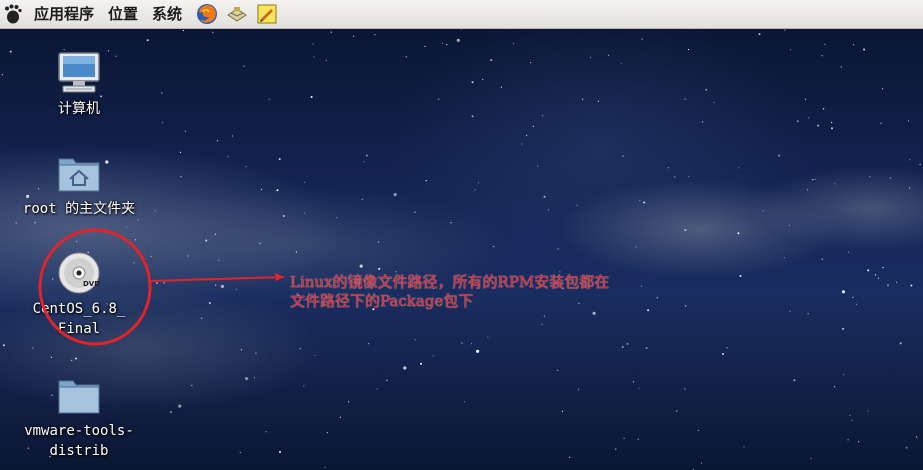 Image resolution: width=923 pixels, height=470 pixels. What do you see at coordinates (167, 14) in the screenshot?
I see `menu-system: 系统` at bounding box center [167, 14].